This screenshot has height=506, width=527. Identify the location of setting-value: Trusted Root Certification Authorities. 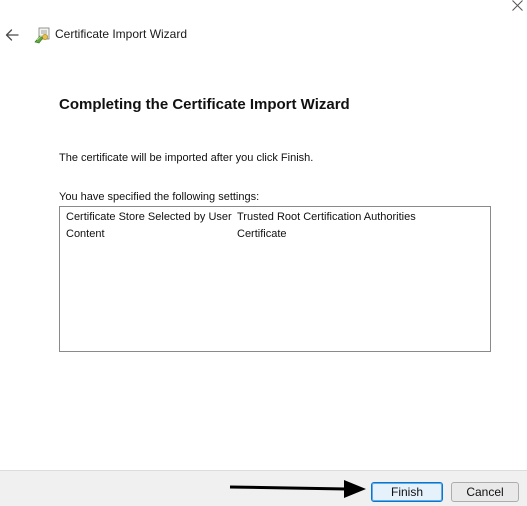
(326, 217).